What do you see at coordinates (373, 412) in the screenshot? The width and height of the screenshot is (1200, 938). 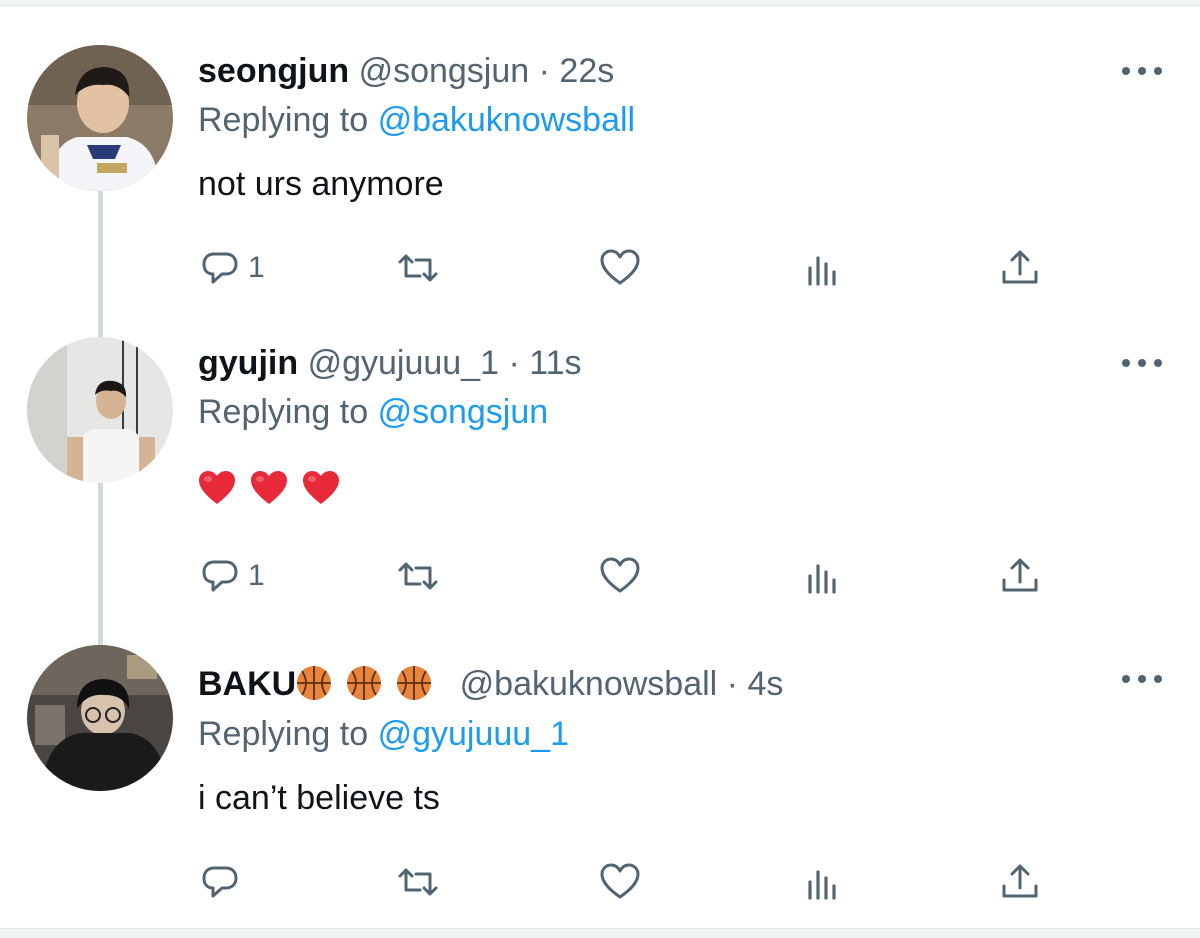 I see `replying-to: Replying to @songsjun` at bounding box center [373, 412].